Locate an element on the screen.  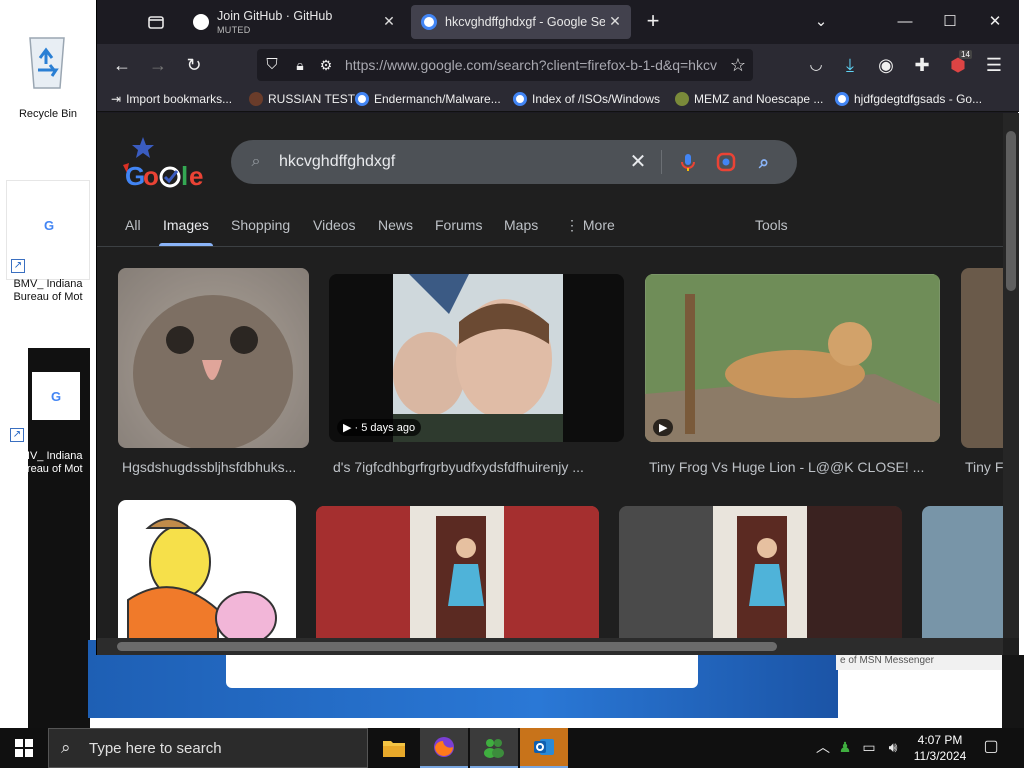
tools-button: Tools is located at coordinates (771, 225).